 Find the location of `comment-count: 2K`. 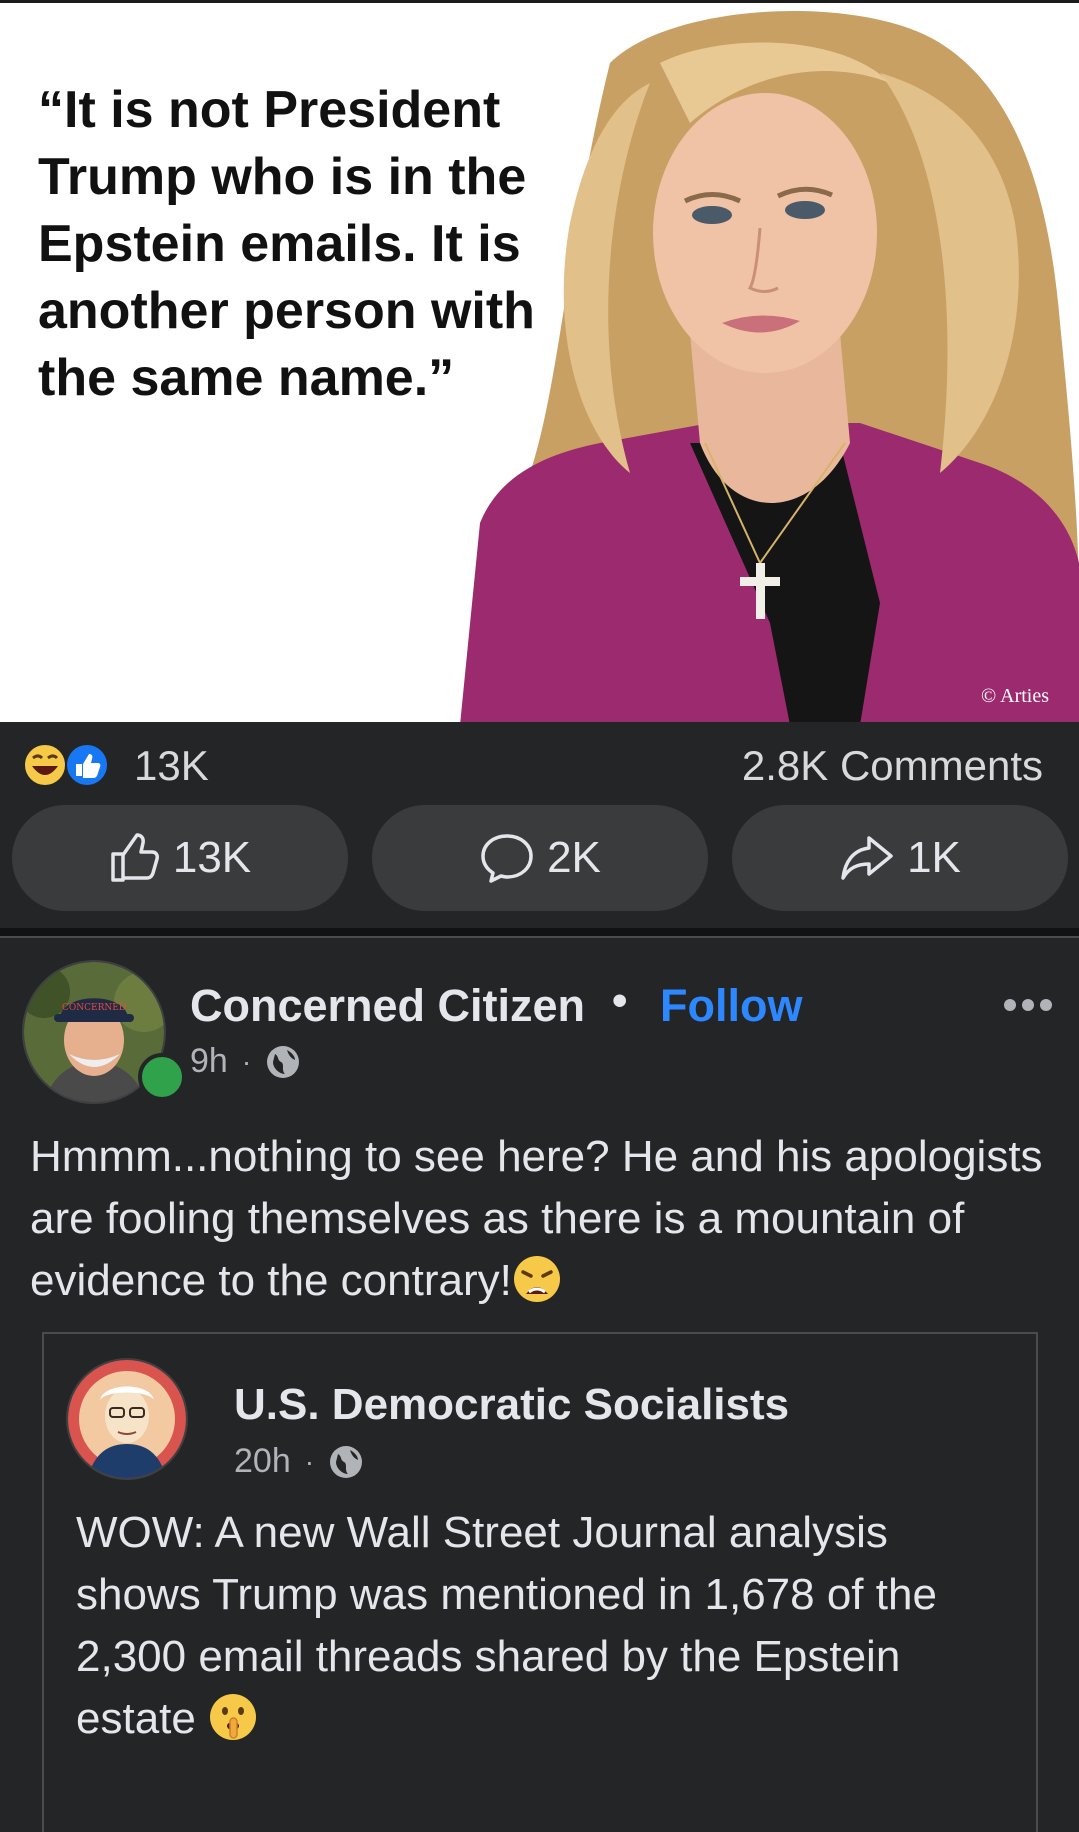

comment-count: 2K is located at coordinates (574, 857).